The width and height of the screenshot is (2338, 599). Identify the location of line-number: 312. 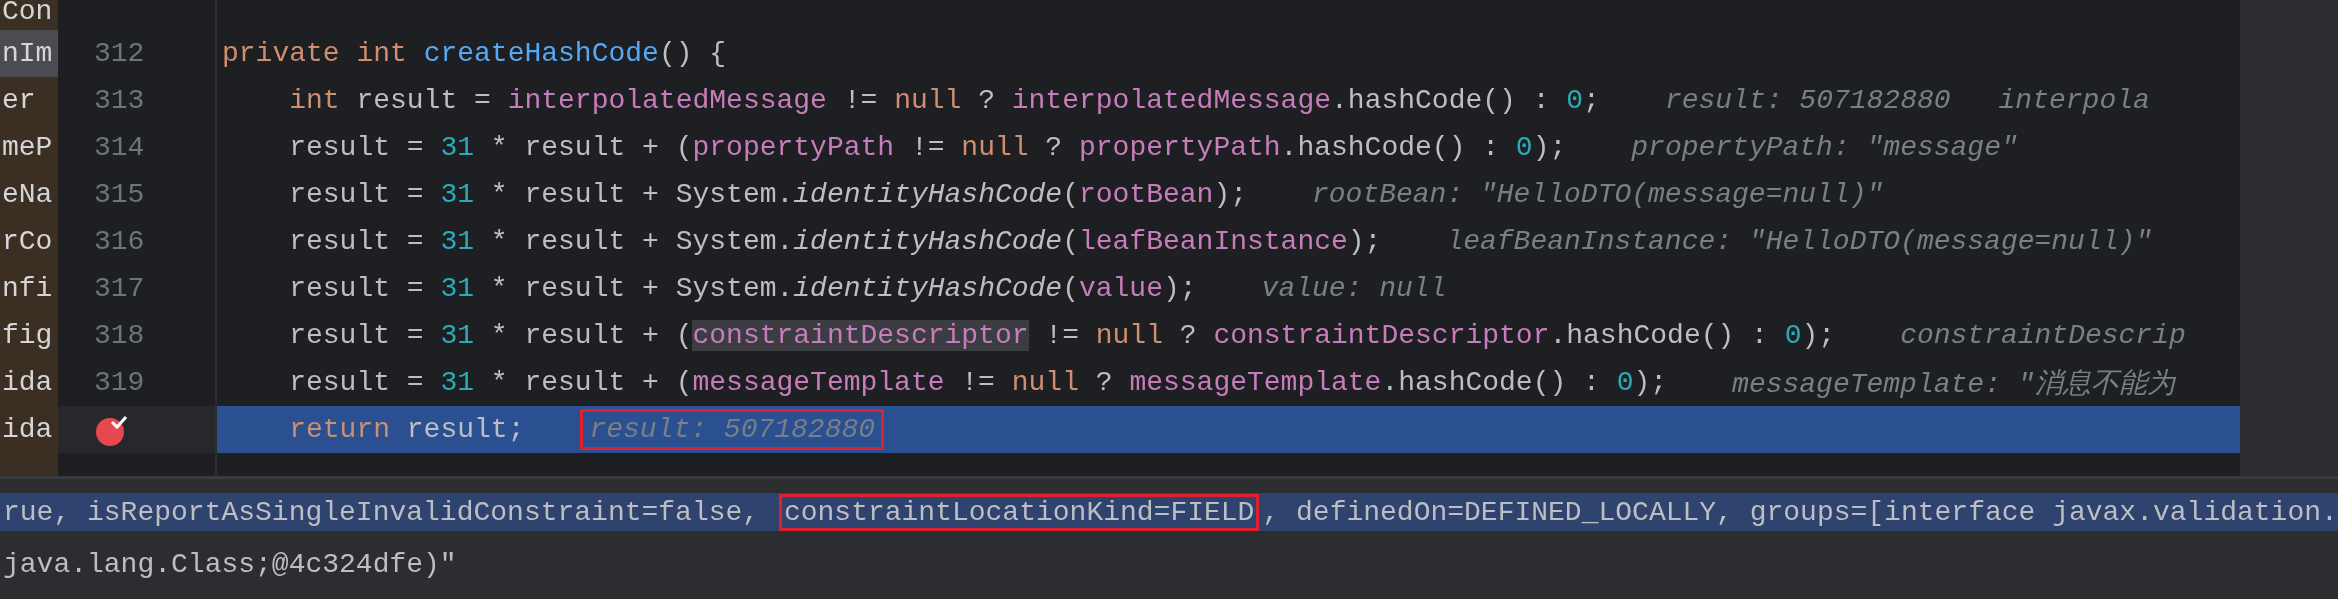
(119, 53).